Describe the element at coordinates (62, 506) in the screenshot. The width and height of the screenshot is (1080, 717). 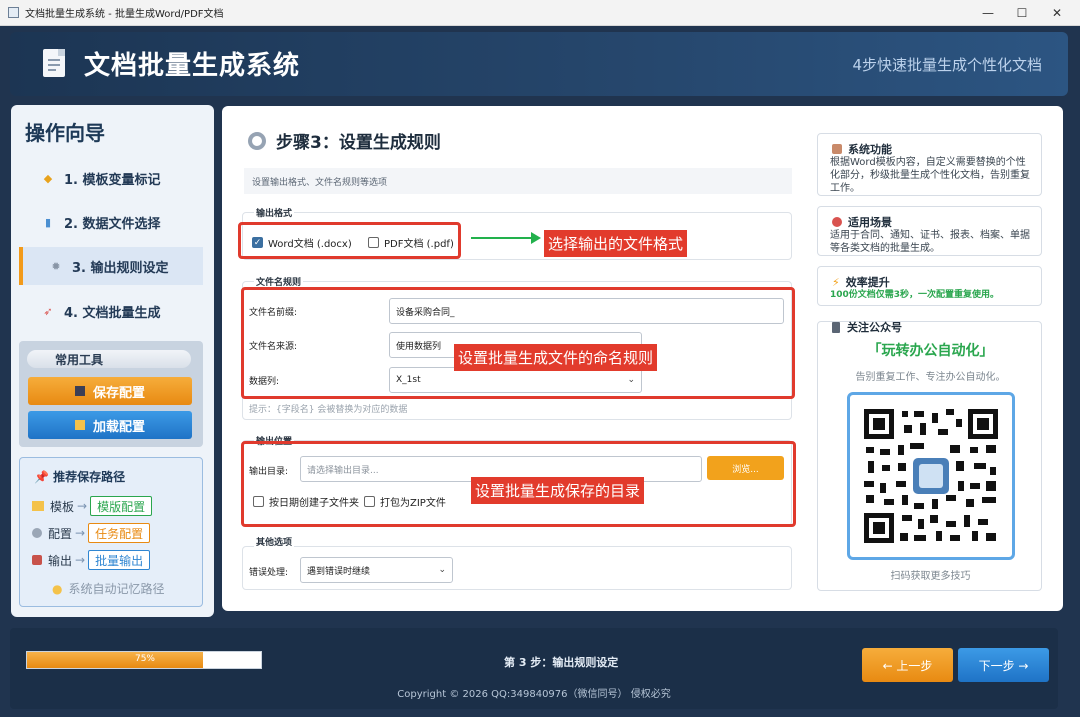
I see `path-row-label: 模板` at that location.